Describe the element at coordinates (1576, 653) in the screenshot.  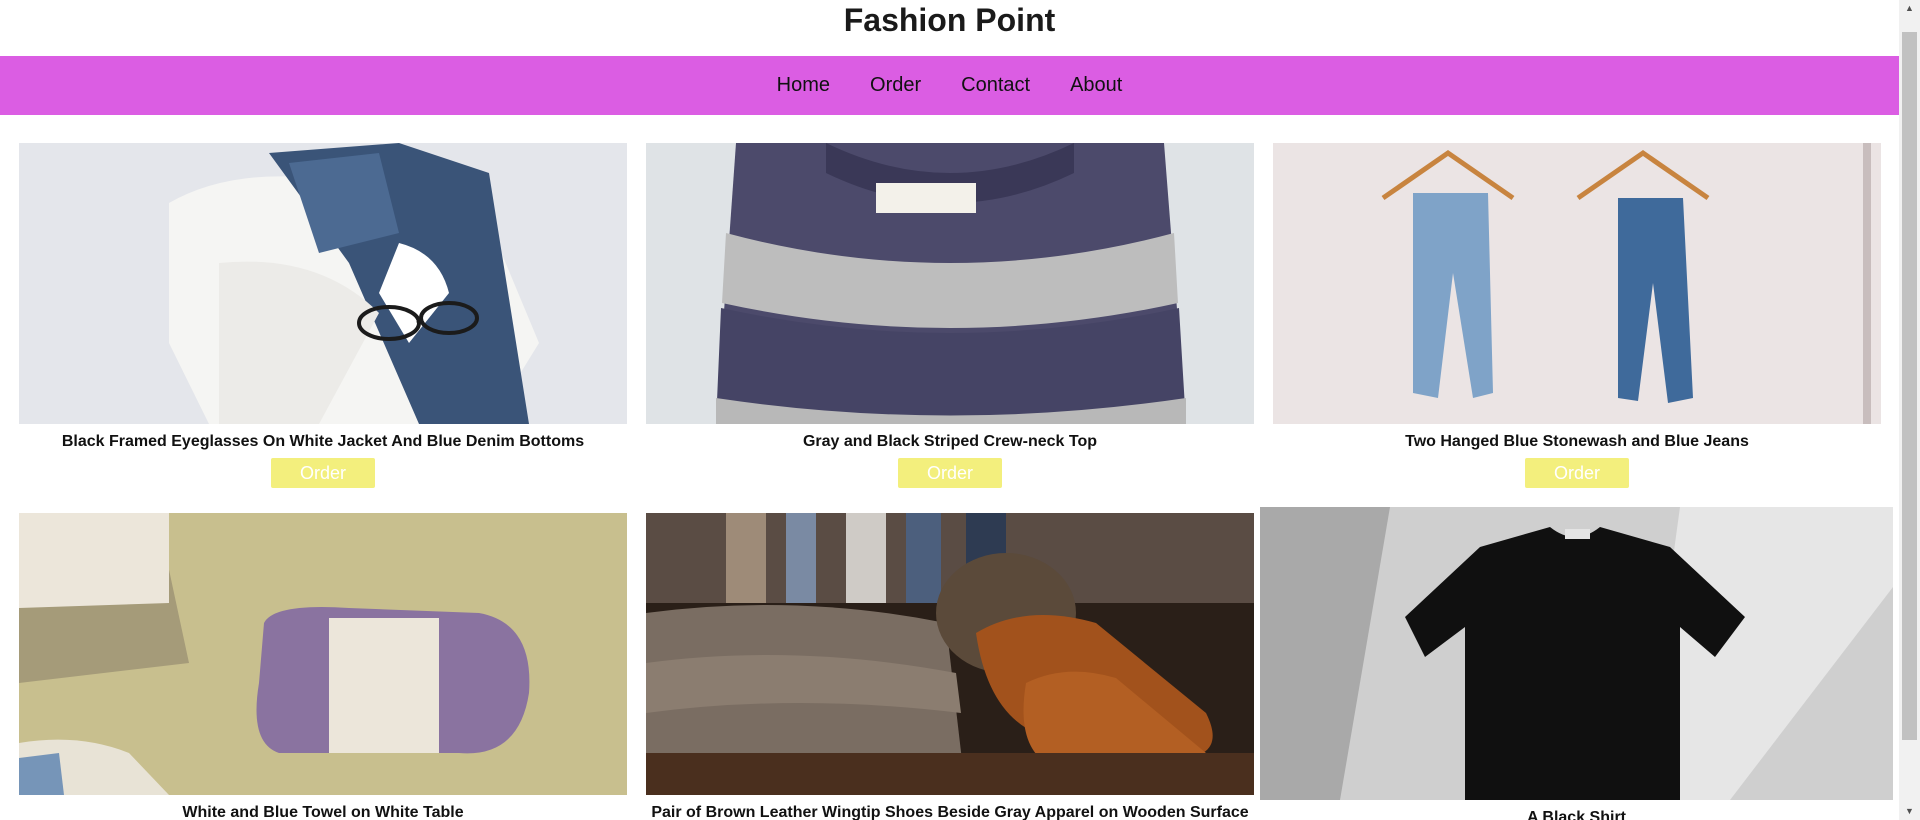
I see `product-image-black-shirt` at that location.